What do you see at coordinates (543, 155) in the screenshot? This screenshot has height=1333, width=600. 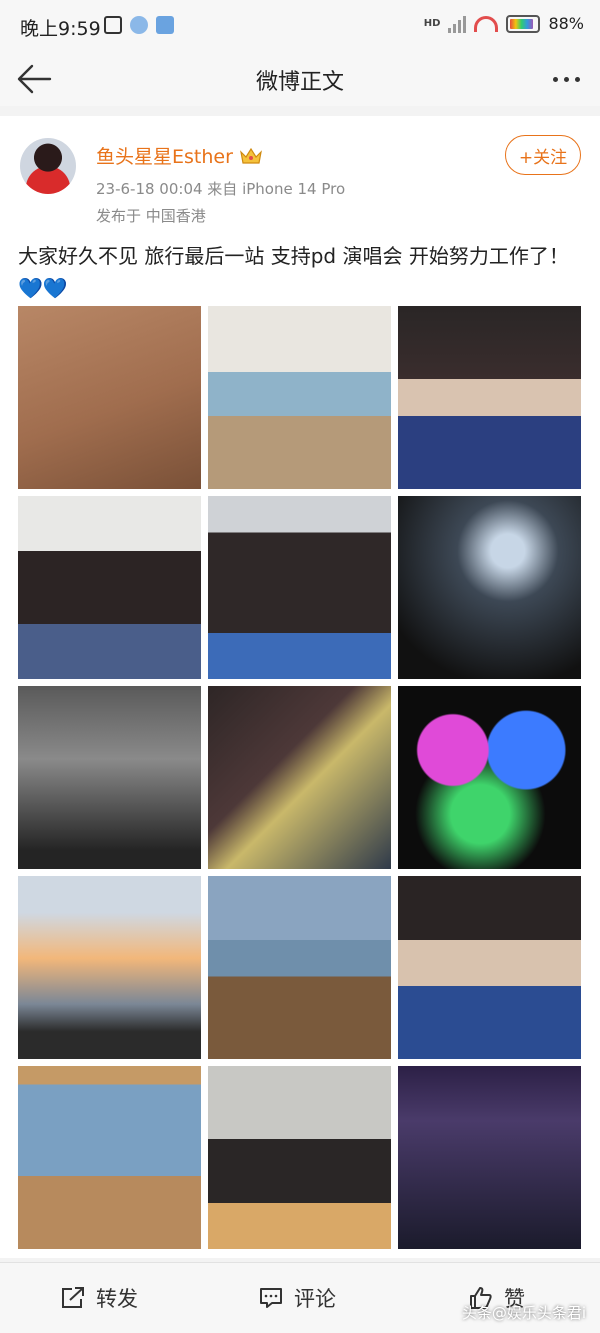 I see `follow-button: +关注` at bounding box center [543, 155].